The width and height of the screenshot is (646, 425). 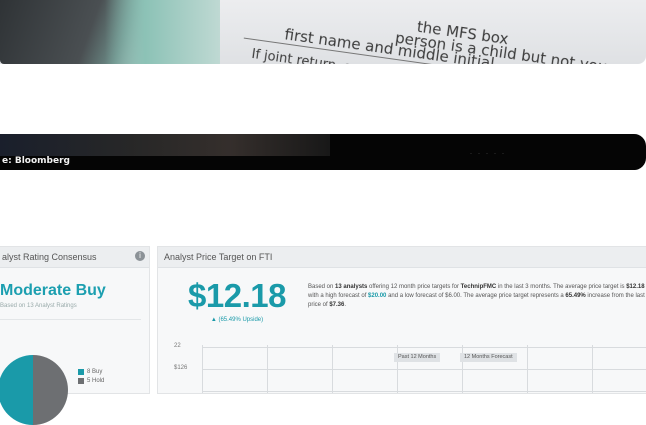 I want to click on desc-last: $7.36, so click(x=337, y=305).